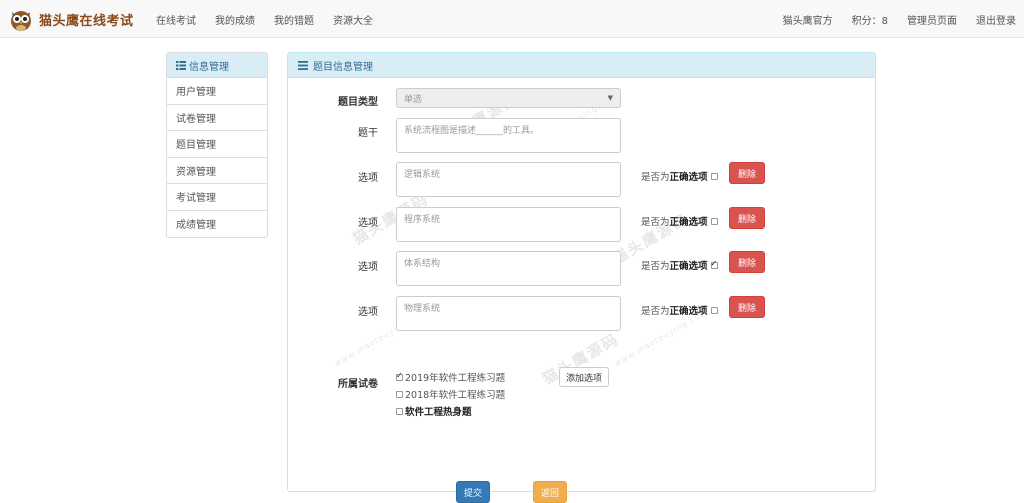 The height and width of the screenshot is (503, 1024). What do you see at coordinates (21, 19) in the screenshot?
I see `owl-logo-icon` at bounding box center [21, 19].